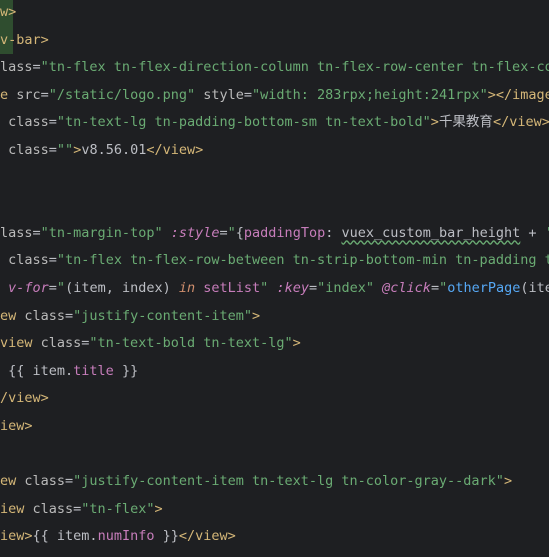  Describe the element at coordinates (65, 150) in the screenshot. I see `code-token: ""` at that location.